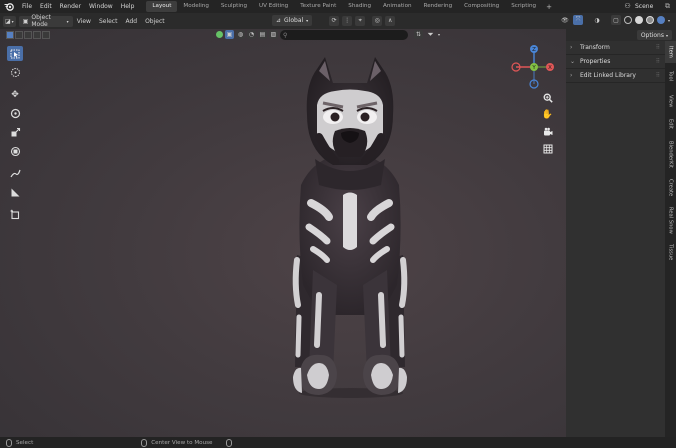 This screenshot has height=448, width=676. I want to click on dog-model, so click(350, 227).